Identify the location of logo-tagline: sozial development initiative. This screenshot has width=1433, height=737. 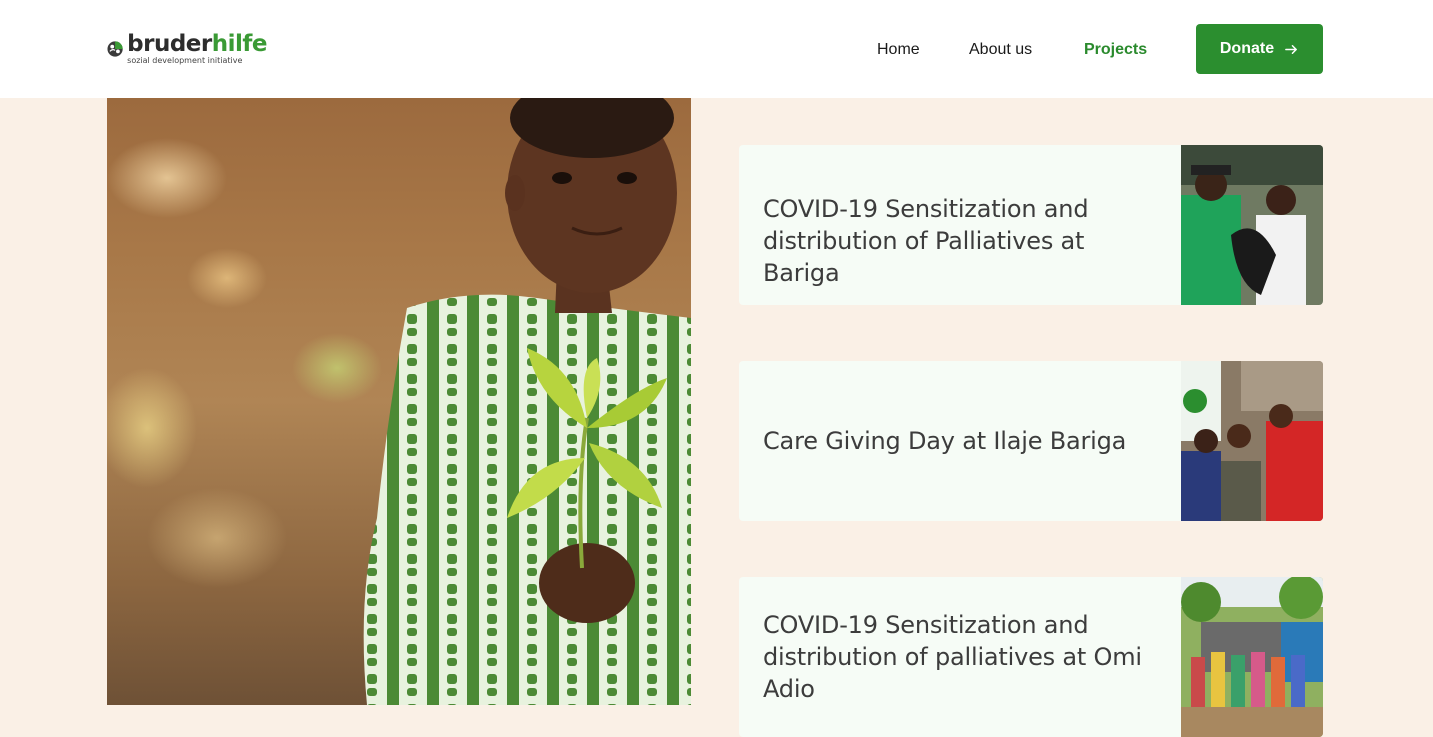
(185, 60).